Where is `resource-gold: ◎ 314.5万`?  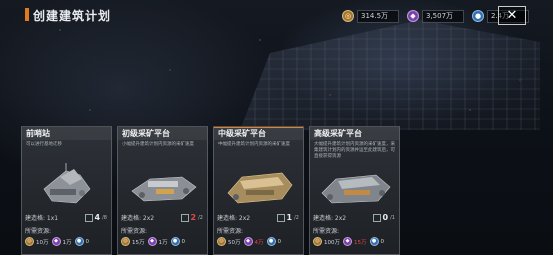 resource-gold: ◎ 314.5万 is located at coordinates (370, 16).